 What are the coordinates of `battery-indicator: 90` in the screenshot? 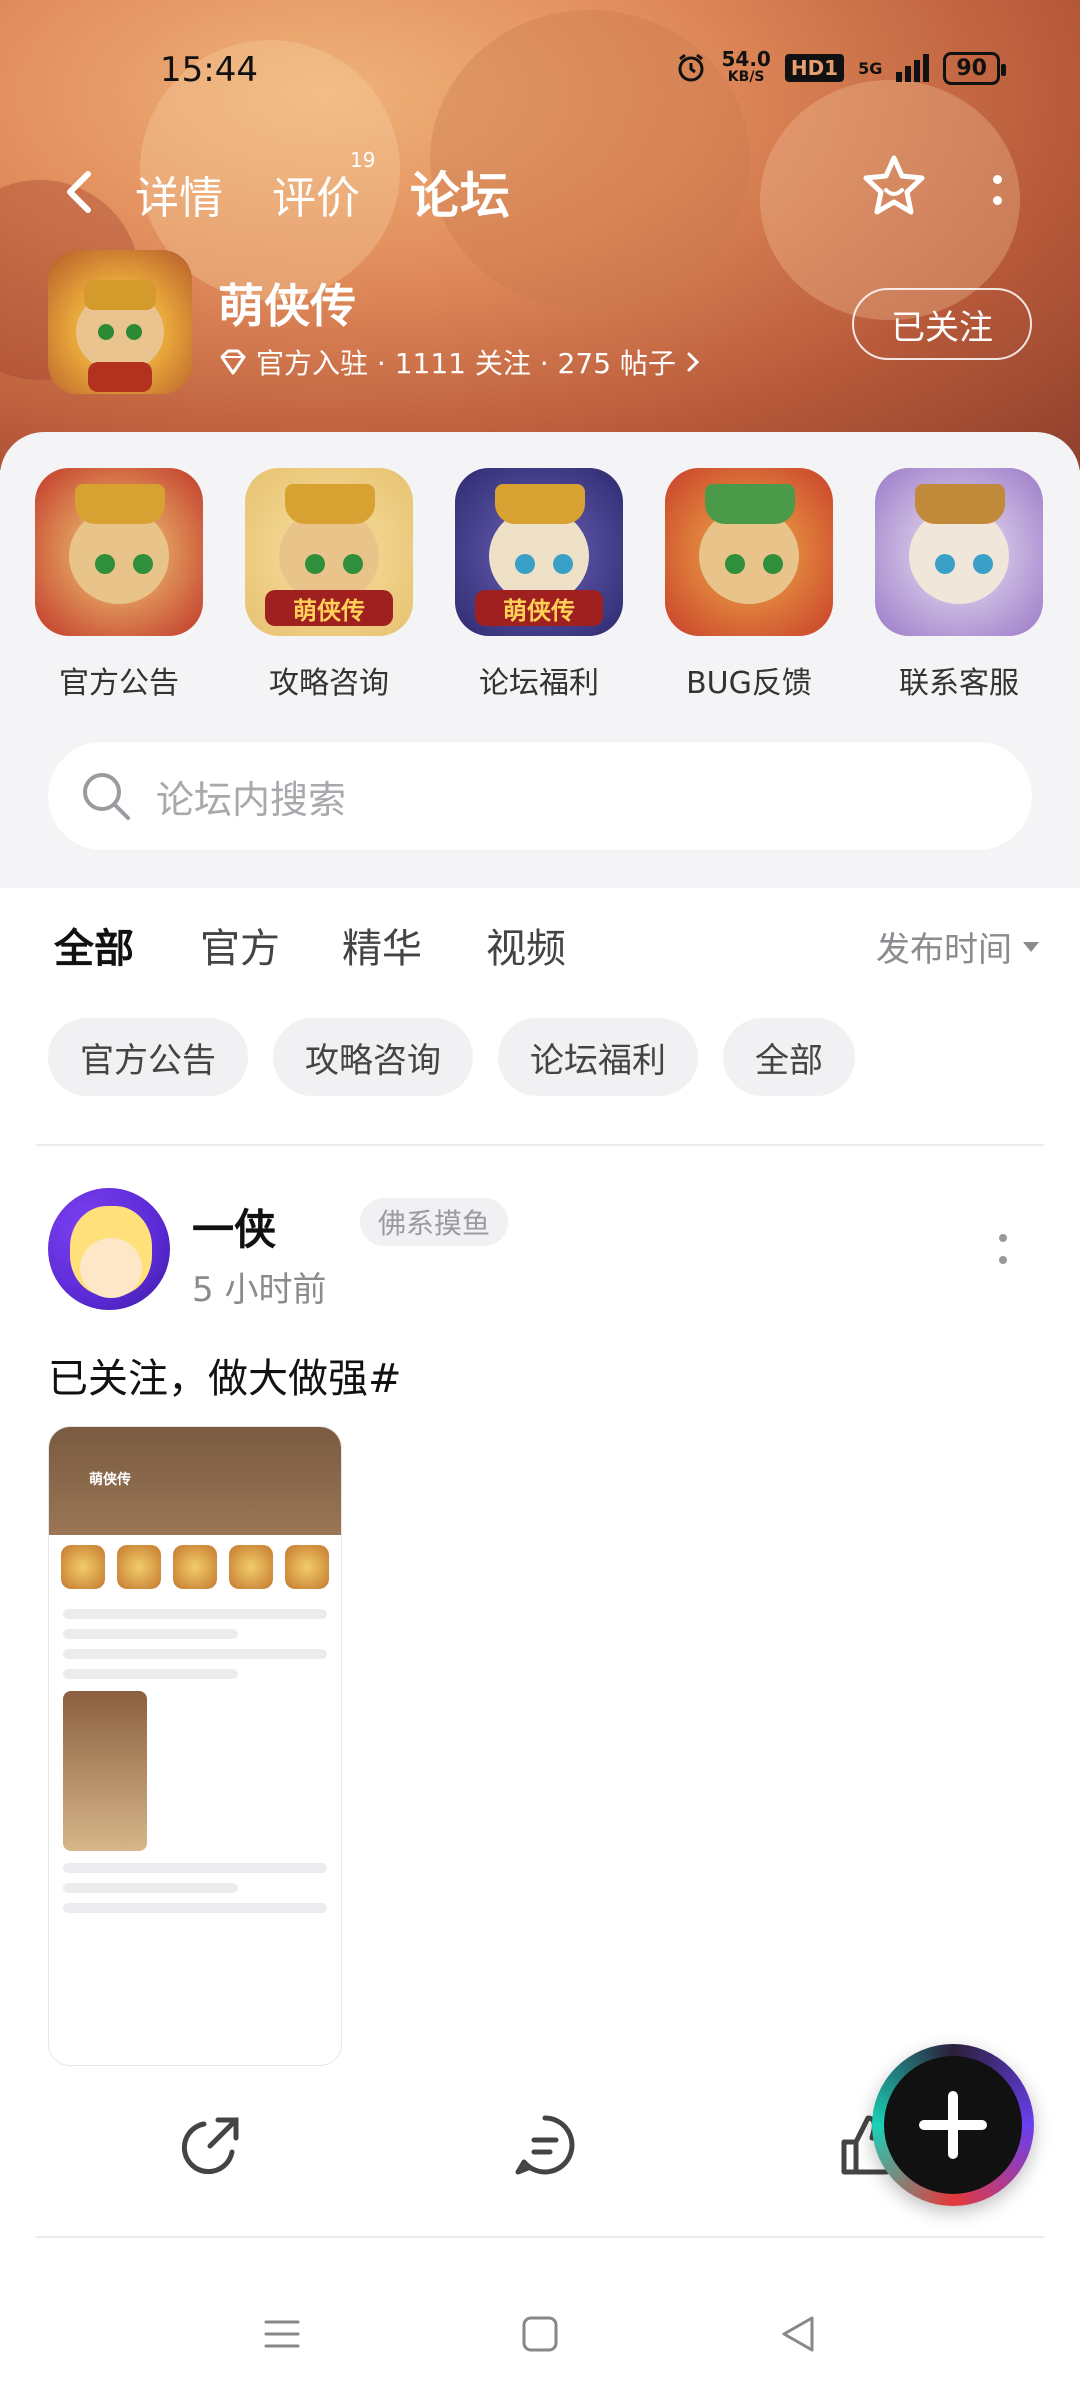 It's located at (974, 68).